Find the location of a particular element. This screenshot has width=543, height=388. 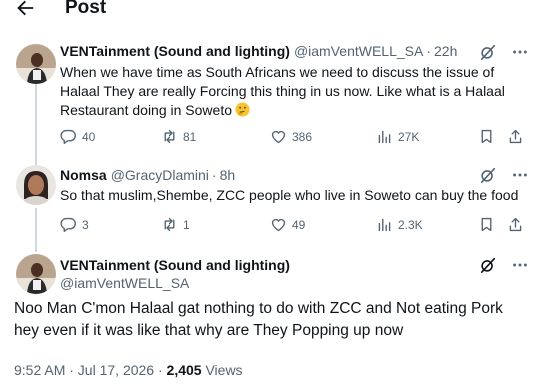

user-handle: @GracyDlamini is located at coordinates (160, 175).